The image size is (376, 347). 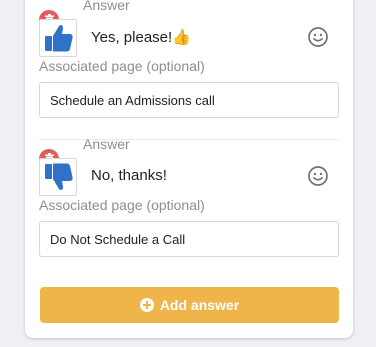 What do you see at coordinates (146, 305) in the screenshot?
I see `plus-circle-icon` at bounding box center [146, 305].